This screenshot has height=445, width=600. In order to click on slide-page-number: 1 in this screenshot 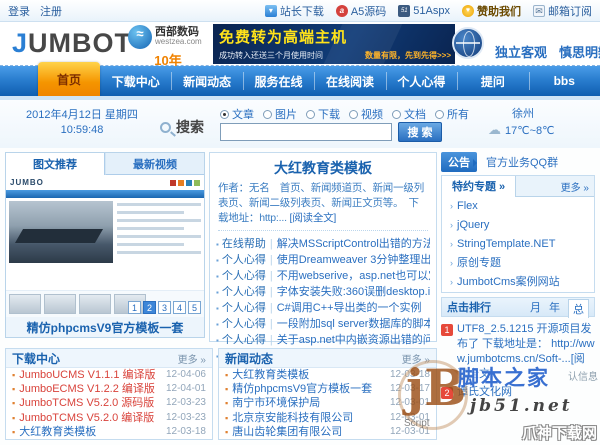, I will do `click(134, 307)`.